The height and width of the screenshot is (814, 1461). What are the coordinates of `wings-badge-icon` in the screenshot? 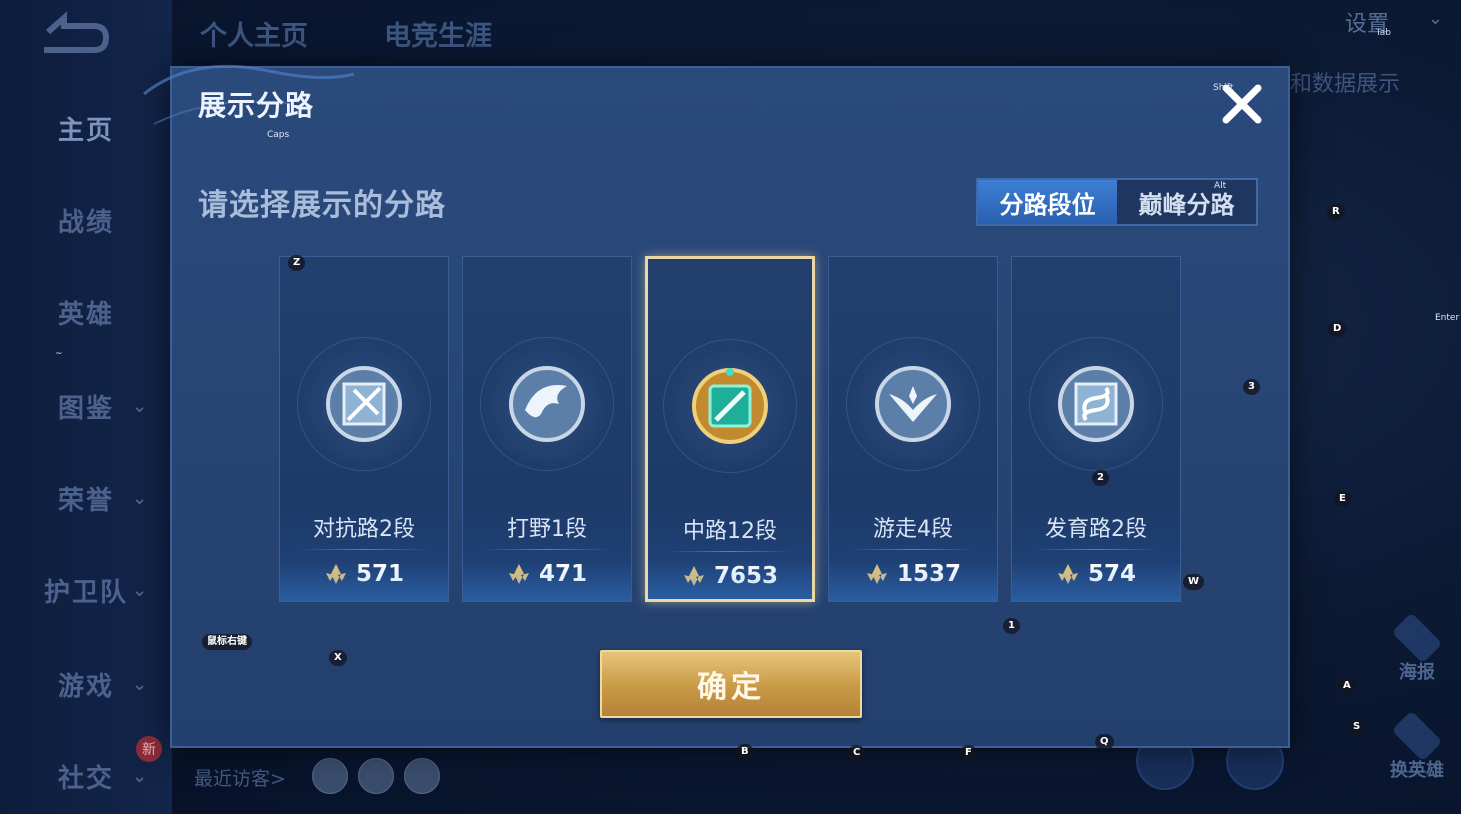 It's located at (913, 404).